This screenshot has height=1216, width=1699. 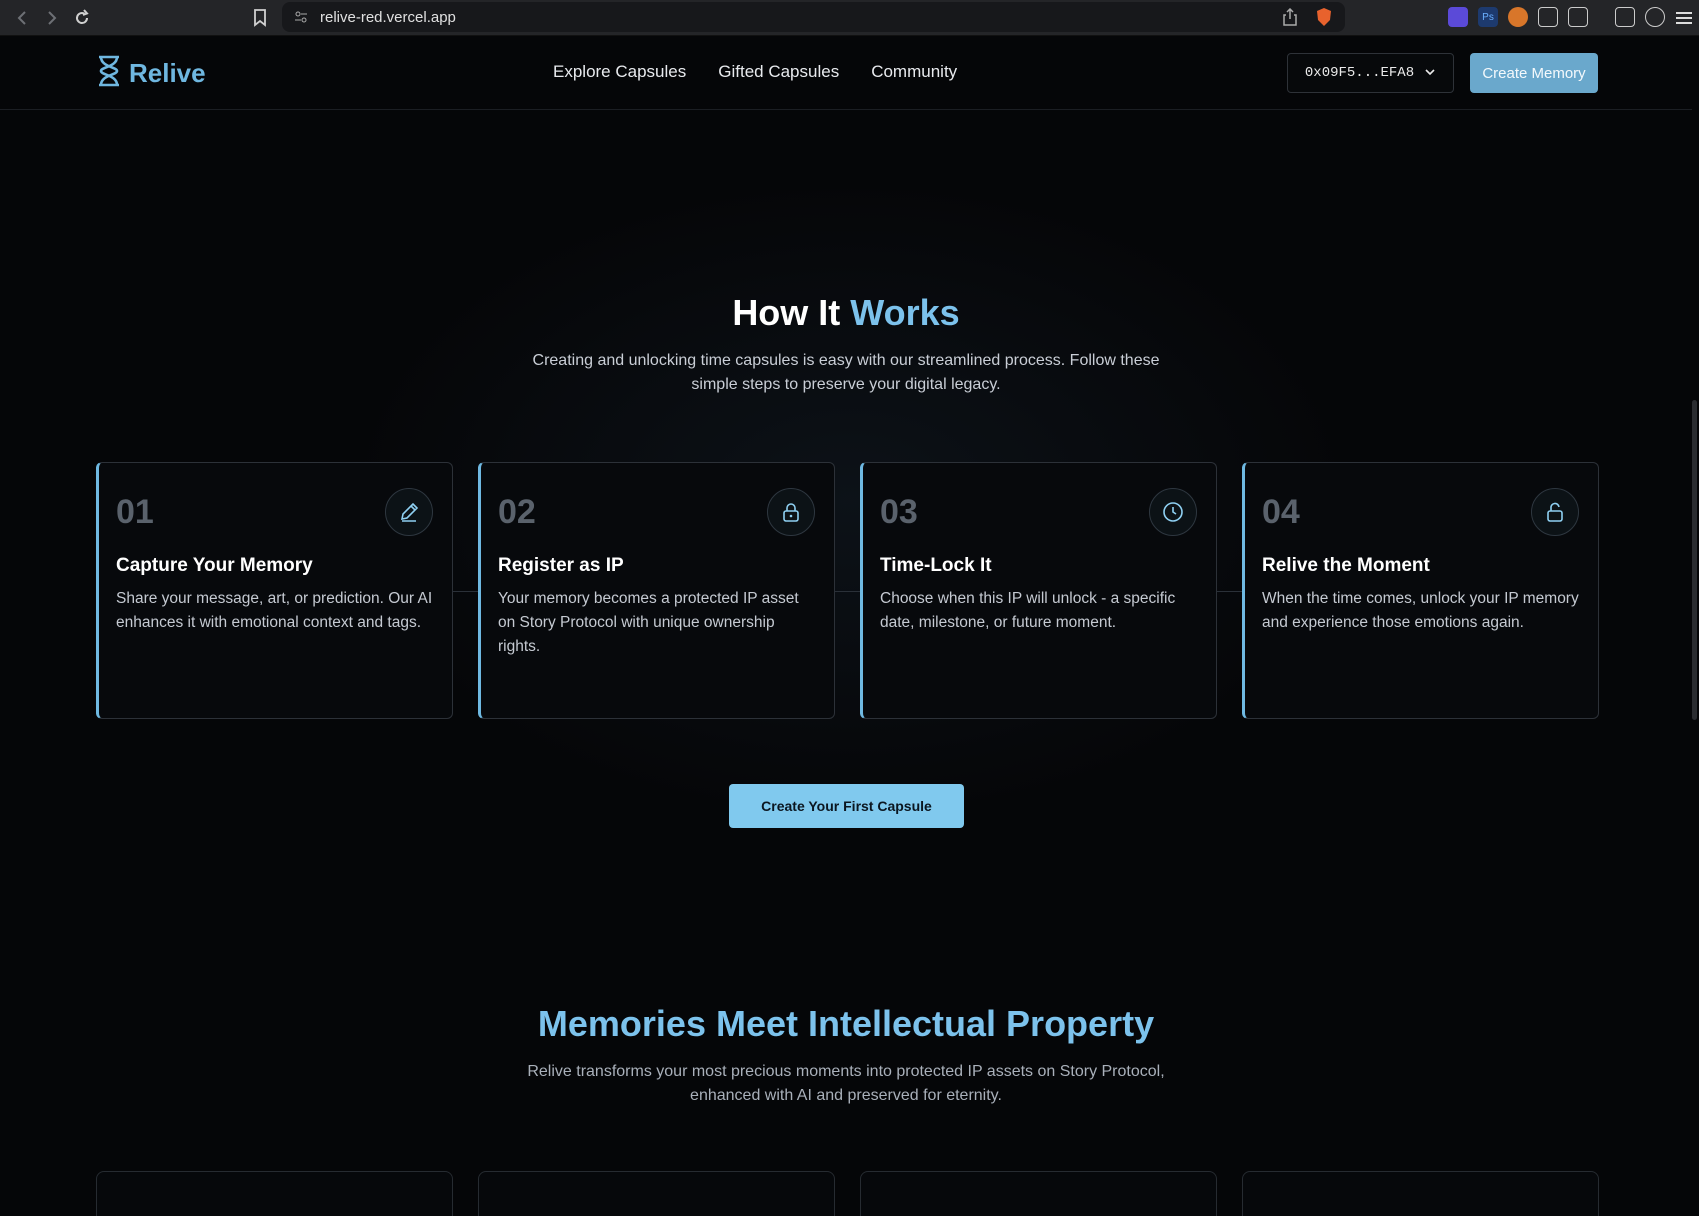 I want to click on reload-icon, so click(x=82, y=18).